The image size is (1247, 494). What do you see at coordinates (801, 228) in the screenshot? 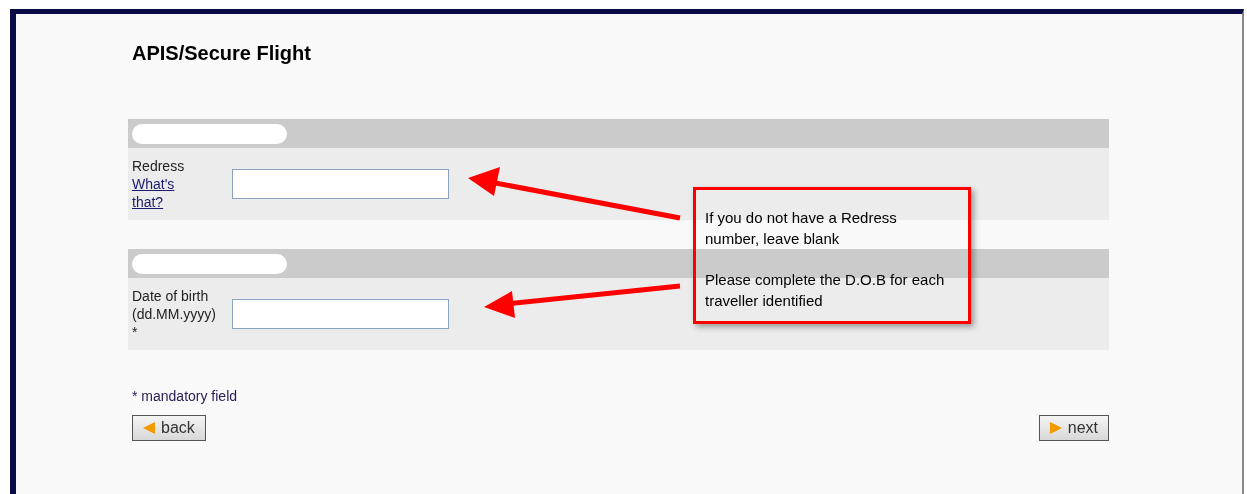
I see `callout-text: If you do not have a Redress number, leave blank` at bounding box center [801, 228].